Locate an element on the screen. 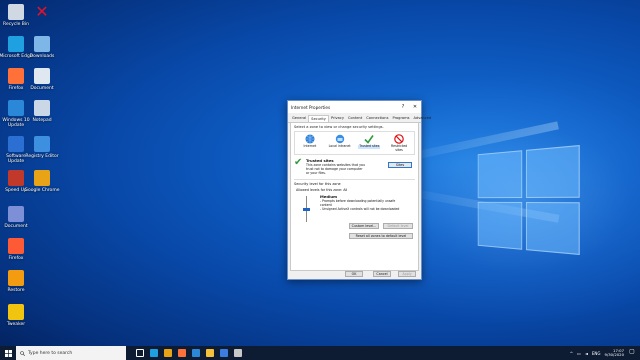 The width and height of the screenshot is (640, 360). document-icon is located at coordinates (42, 76).